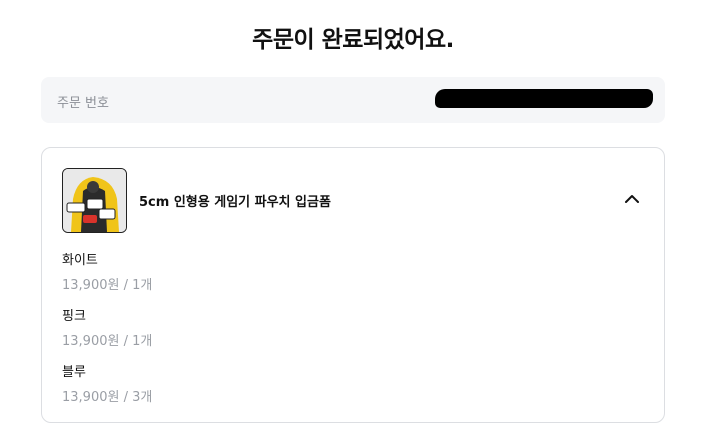 The height and width of the screenshot is (443, 728). Describe the element at coordinates (107, 383) in the screenshot. I see `option-item: 블루 13,900원 / 3개` at that location.